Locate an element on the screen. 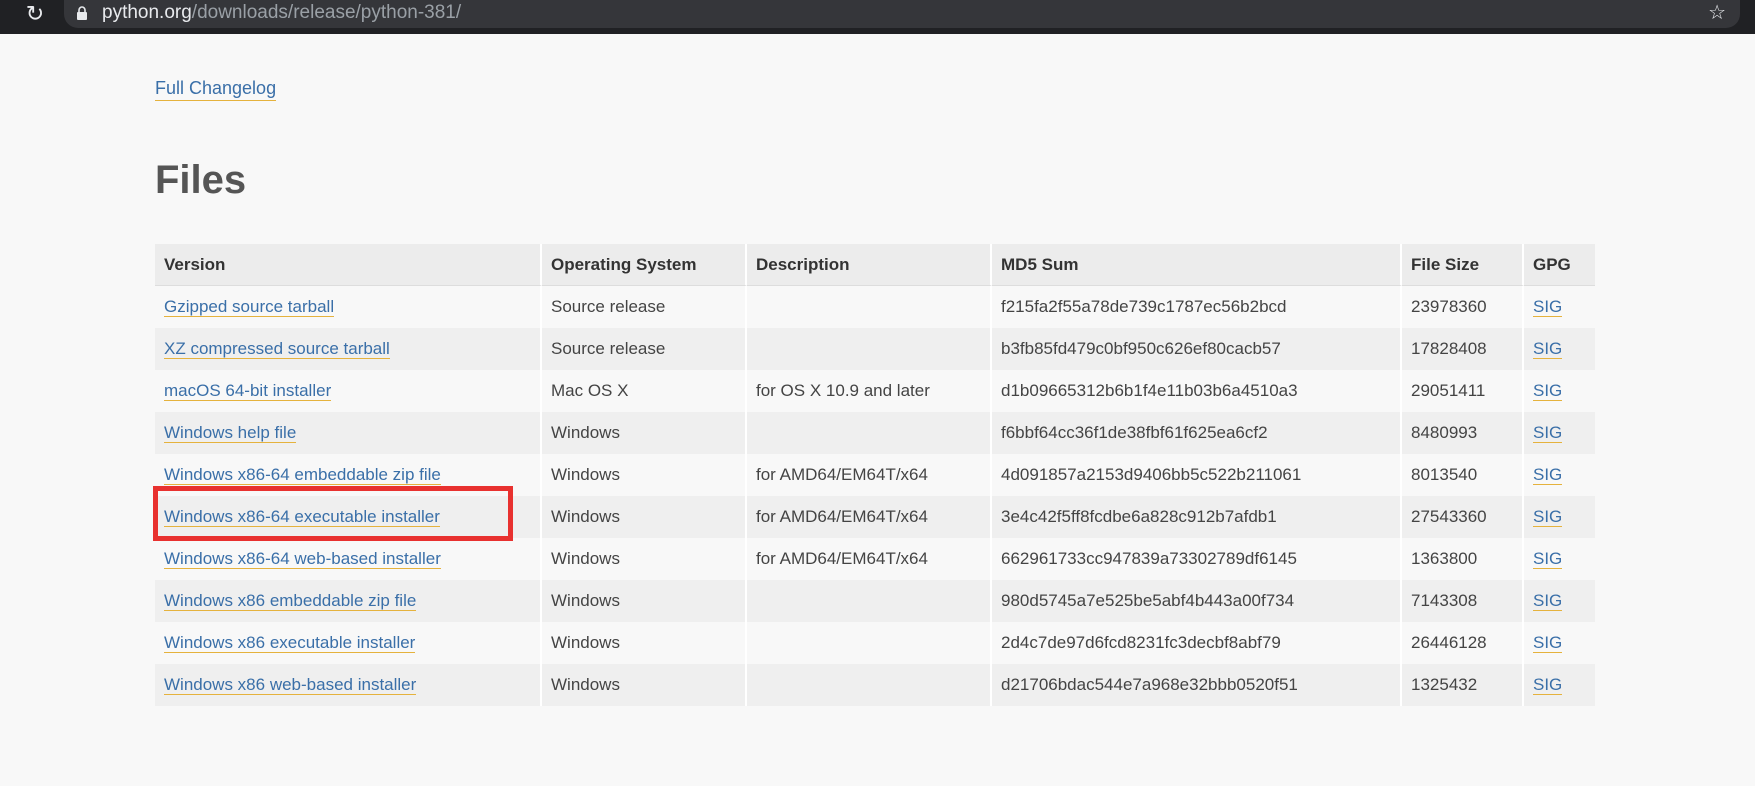  md5-cell: d21706bdac544e7a968e32bbb0520f51 is located at coordinates (1197, 685).